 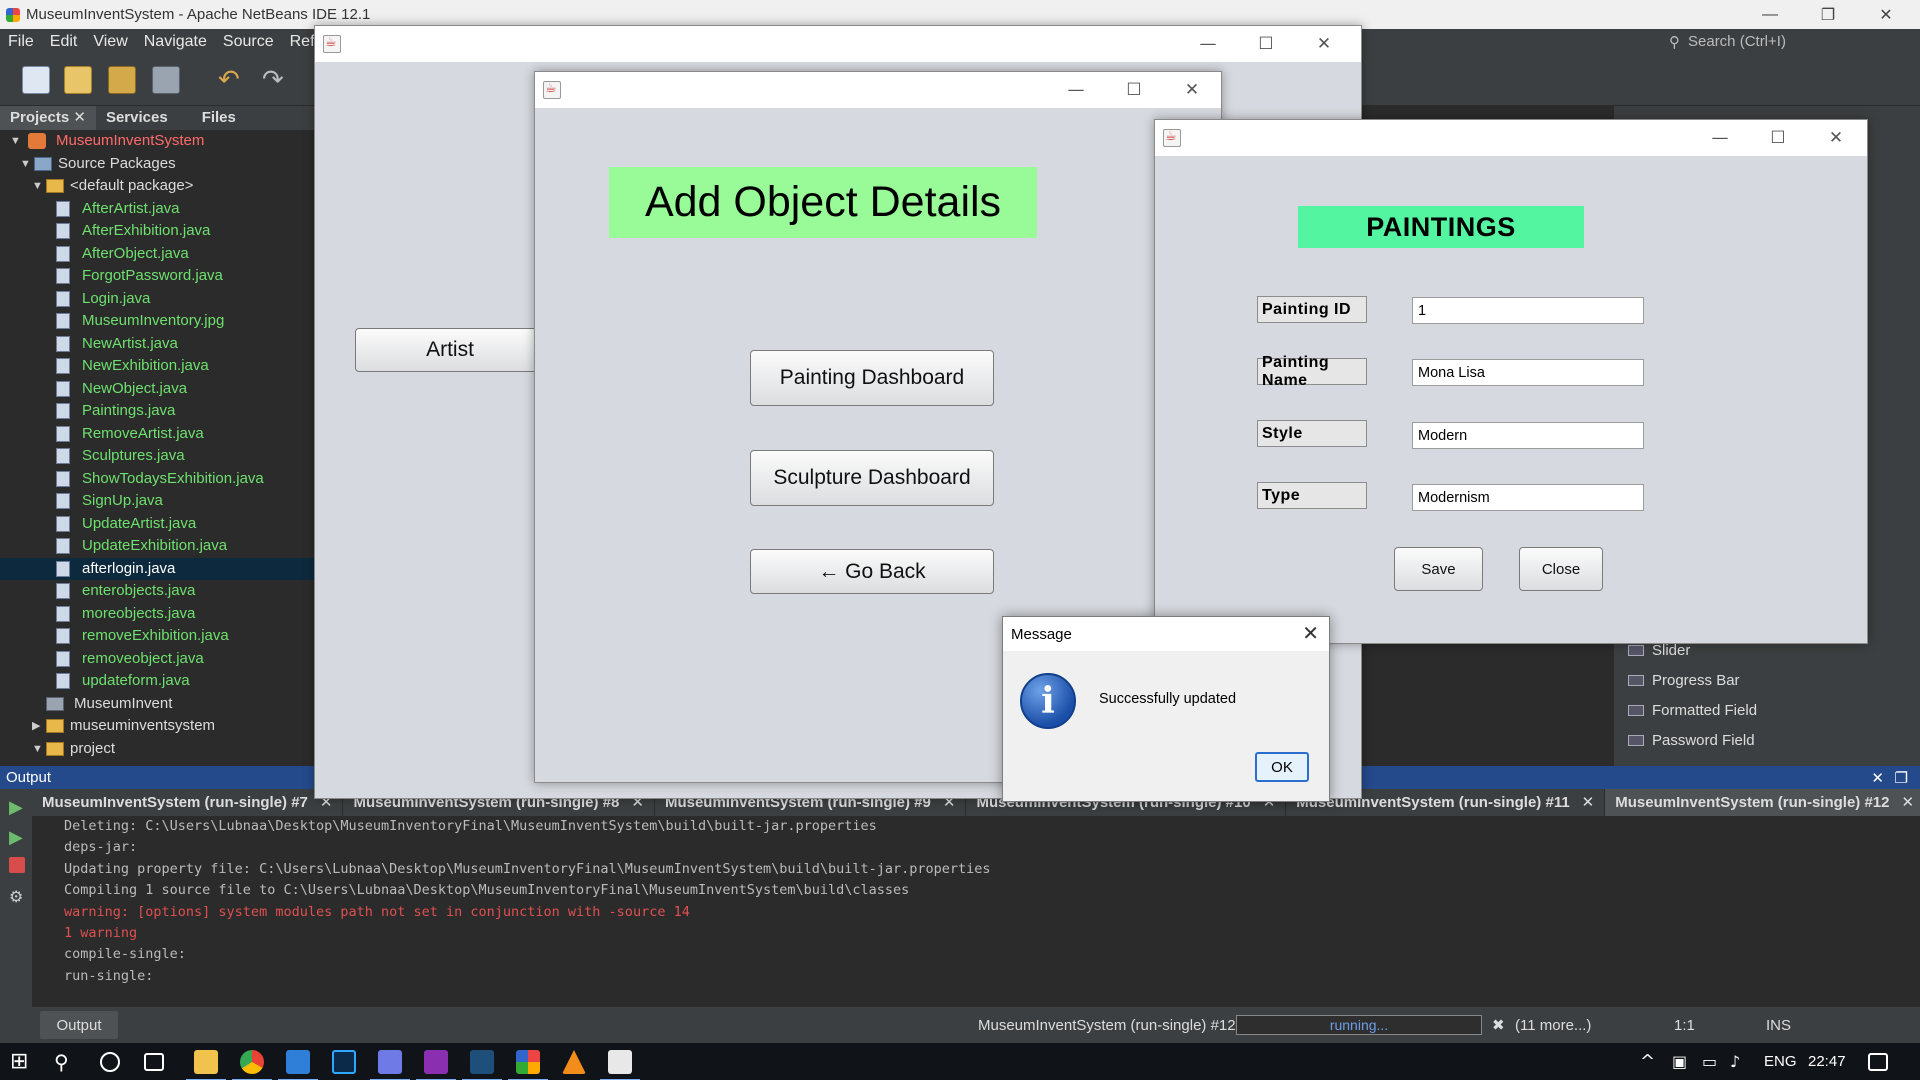 What do you see at coordinates (1878, 1062) in the screenshot?
I see `notifications-icon` at bounding box center [1878, 1062].